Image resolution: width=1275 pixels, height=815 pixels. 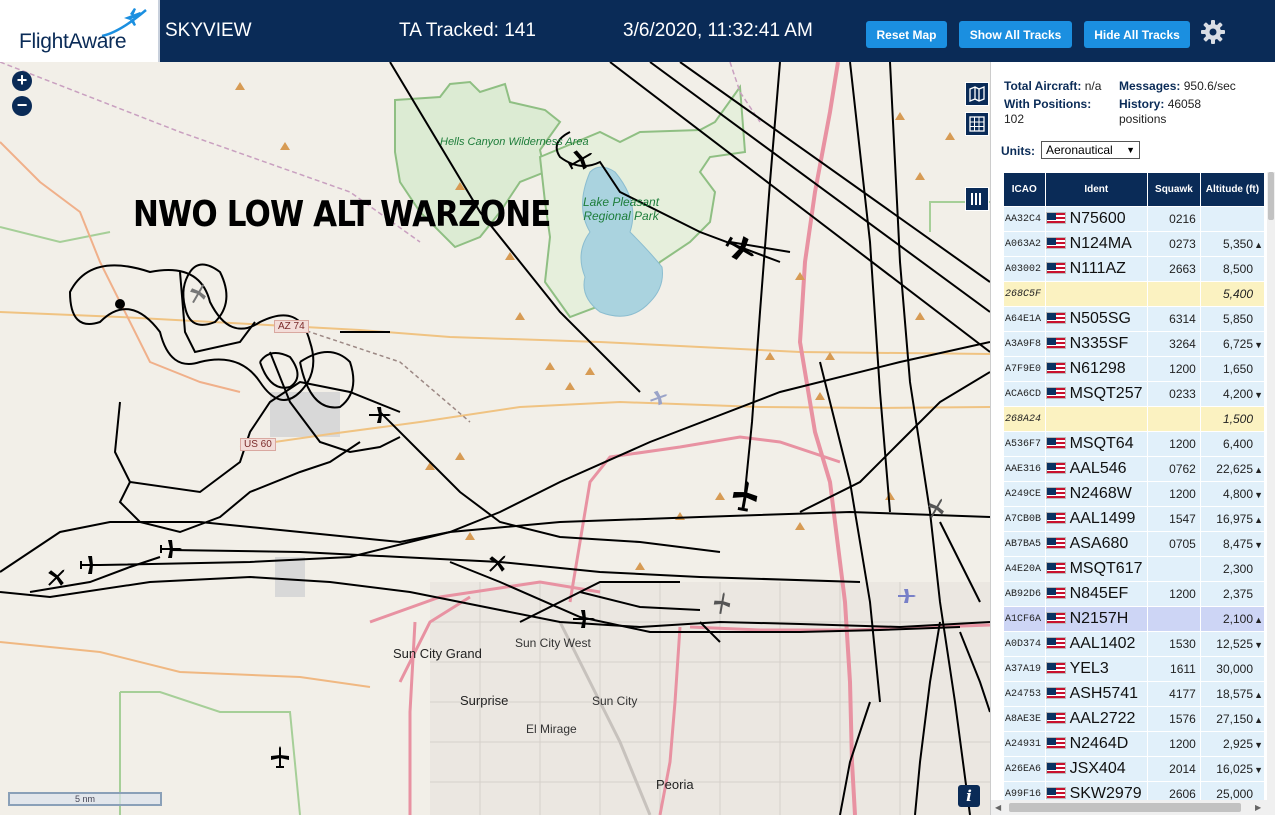 What do you see at coordinates (1134, 619) in the screenshot?
I see `aircraft-row: A1CF6A N2157H 2,100▲` at bounding box center [1134, 619].